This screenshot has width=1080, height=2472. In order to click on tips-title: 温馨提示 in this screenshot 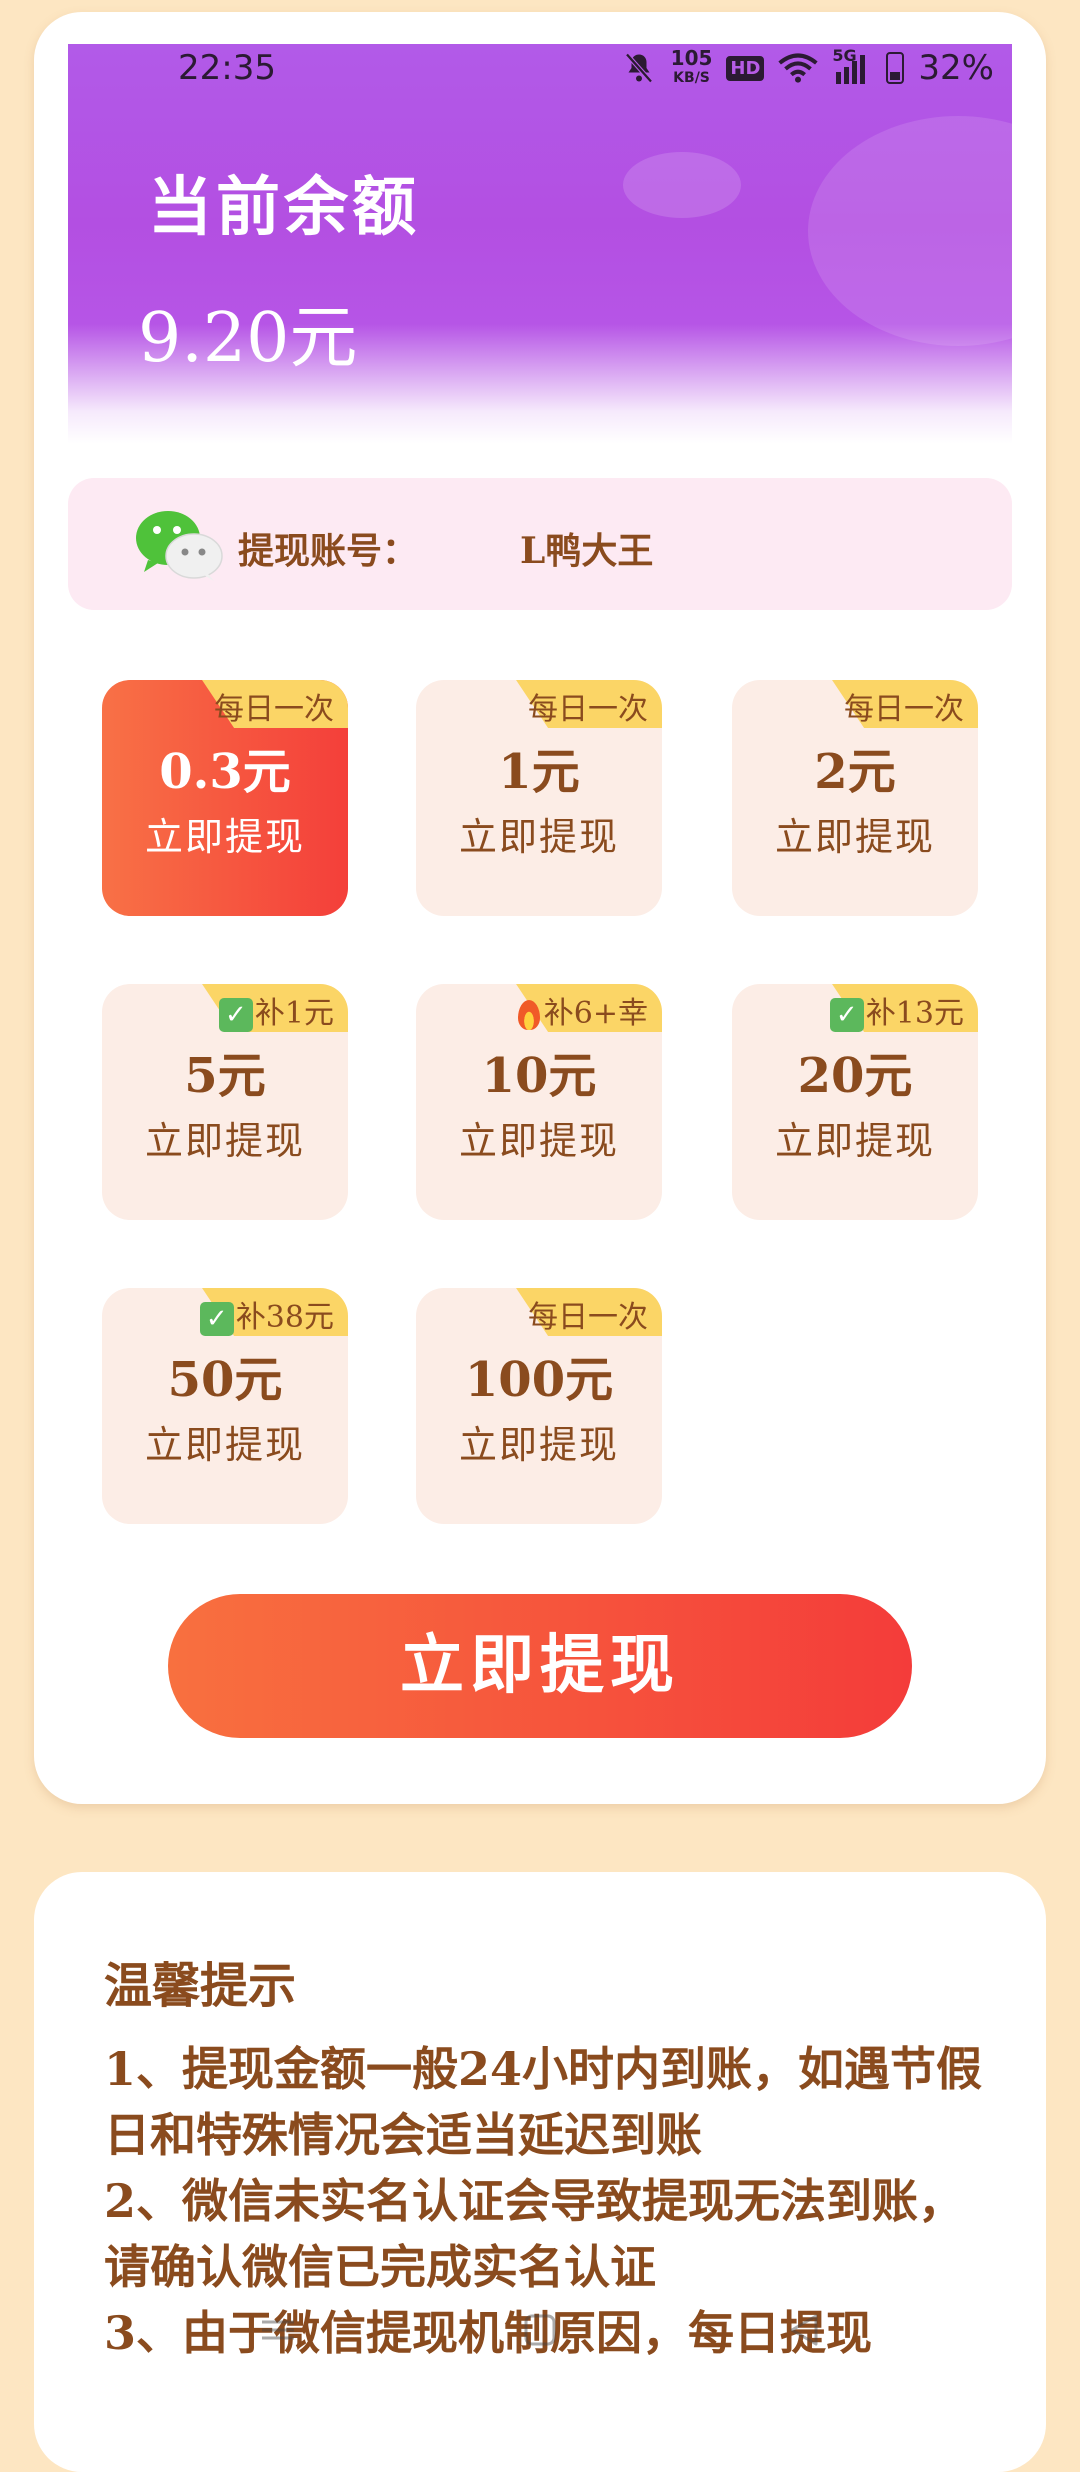, I will do `click(200, 1986)`.